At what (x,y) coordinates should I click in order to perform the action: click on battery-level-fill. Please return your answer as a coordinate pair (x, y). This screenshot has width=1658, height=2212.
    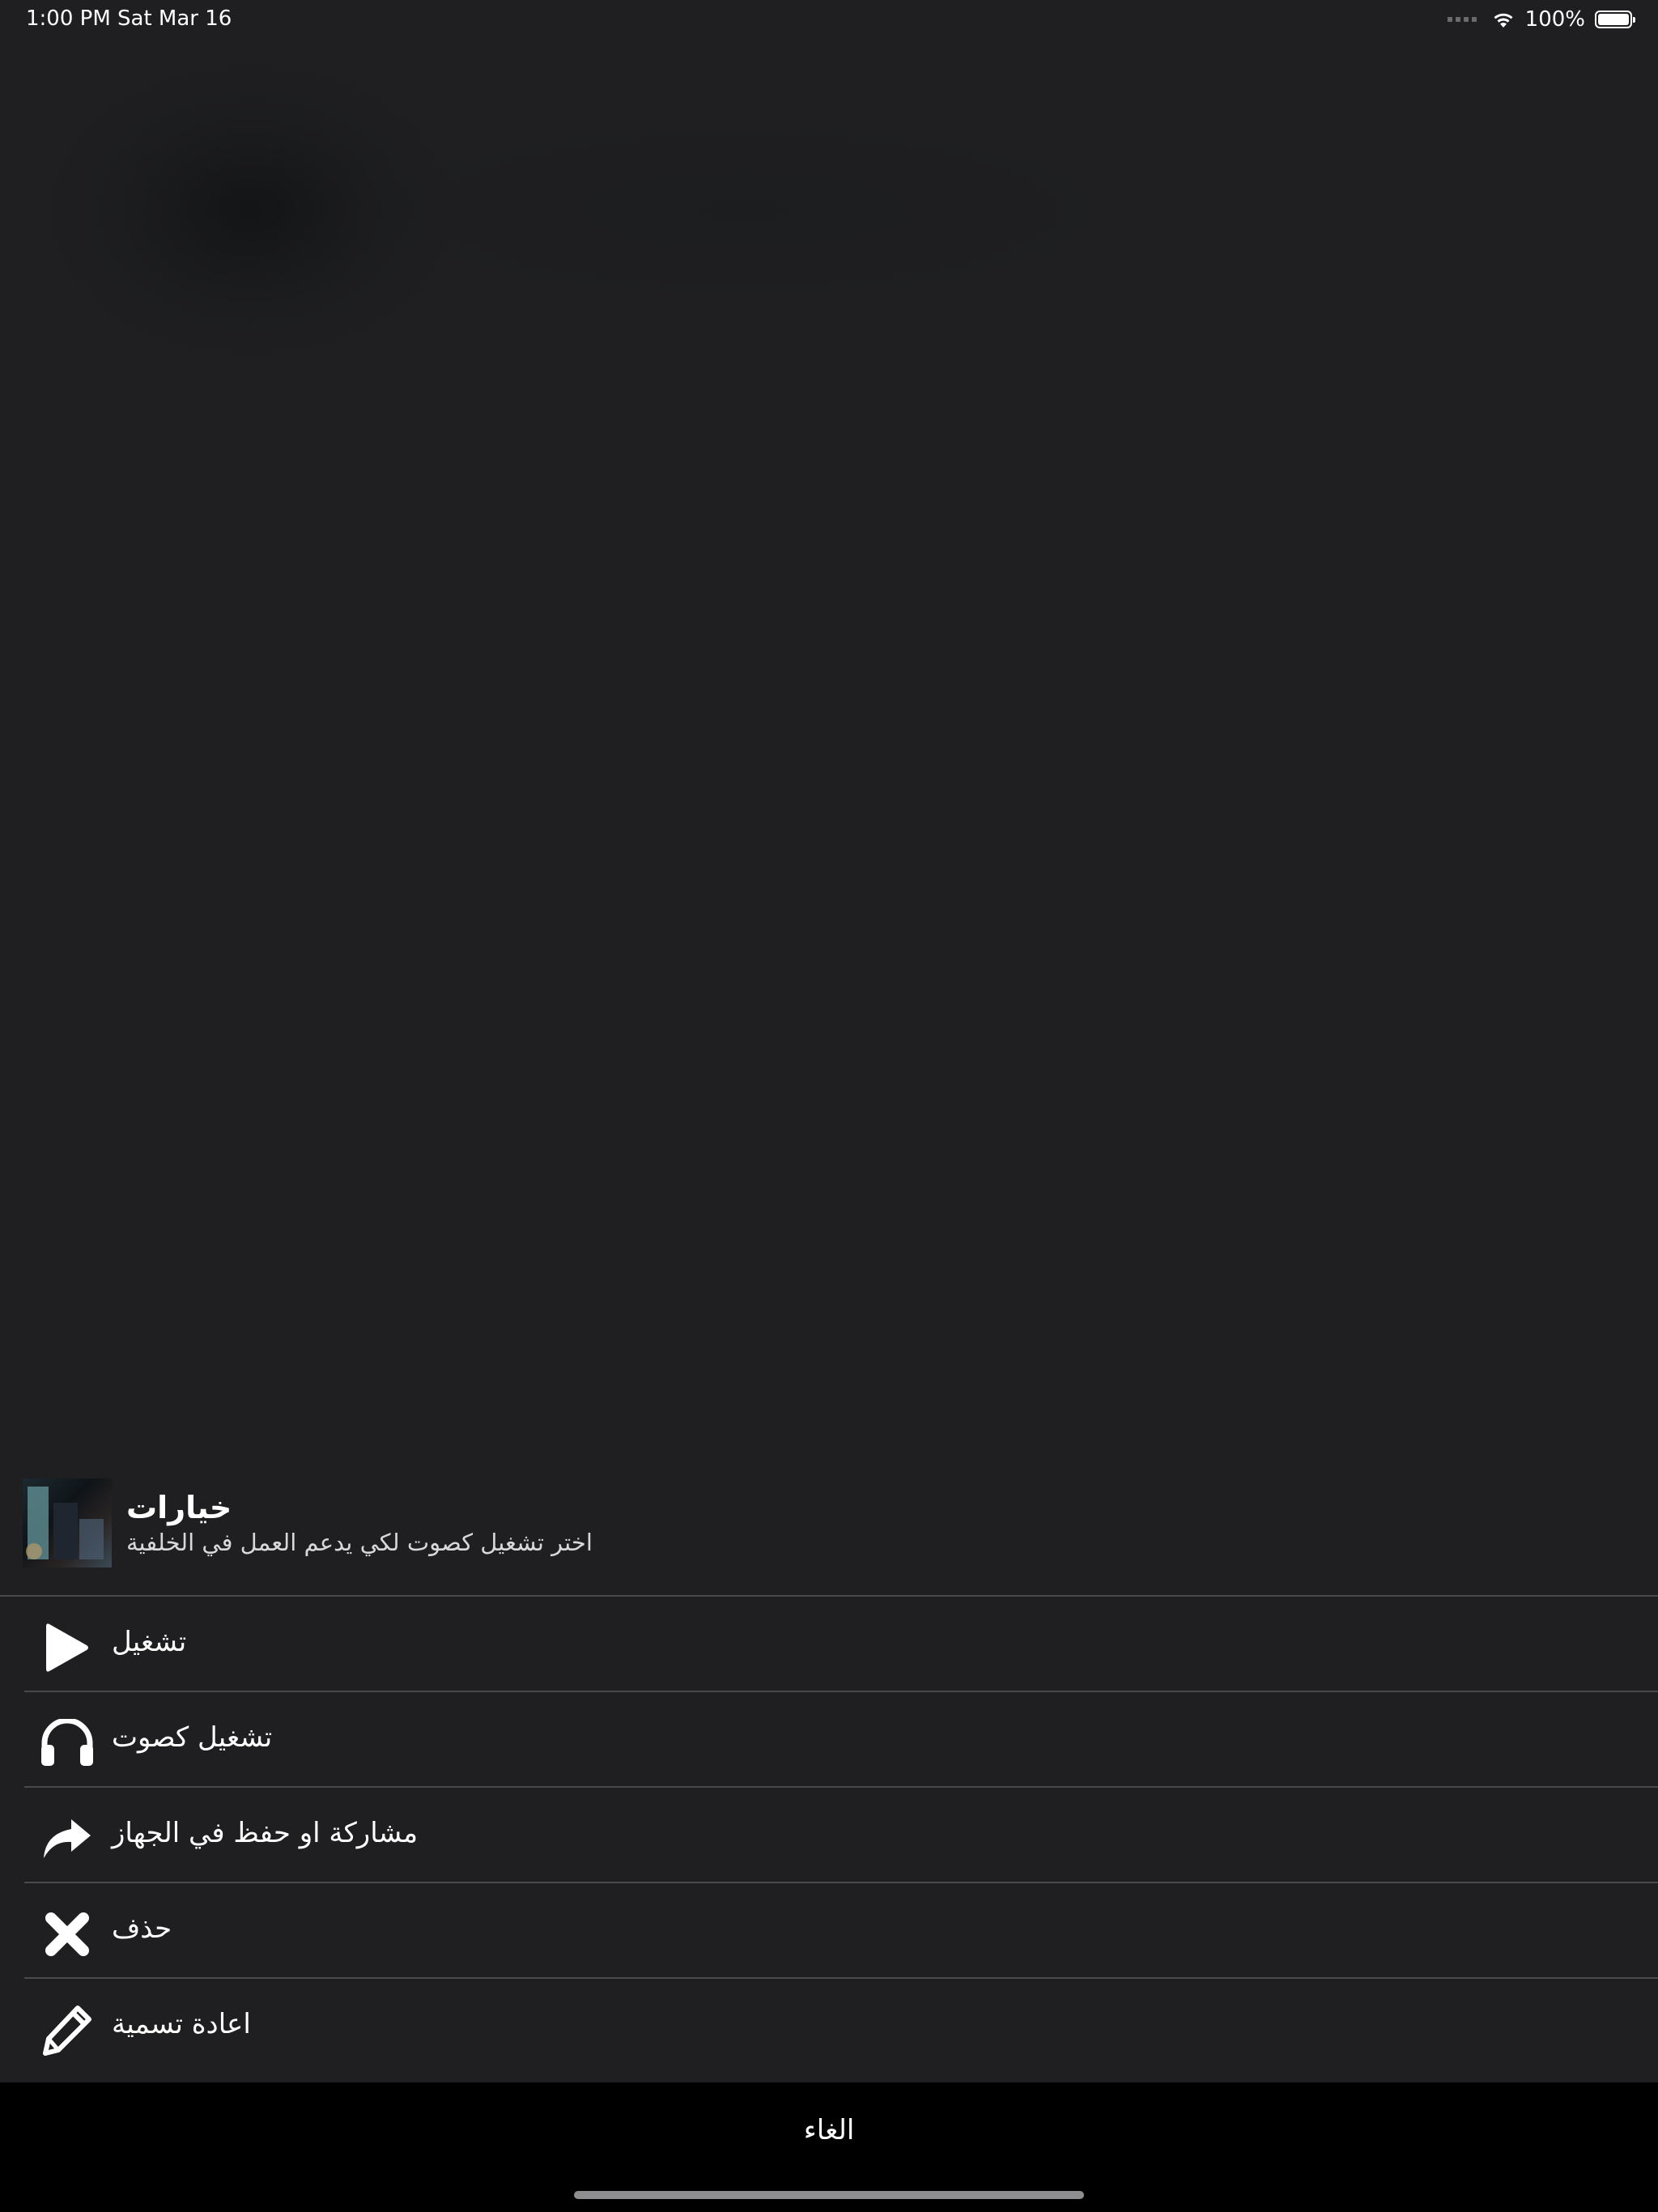
    Looking at the image, I should click on (1613, 19).